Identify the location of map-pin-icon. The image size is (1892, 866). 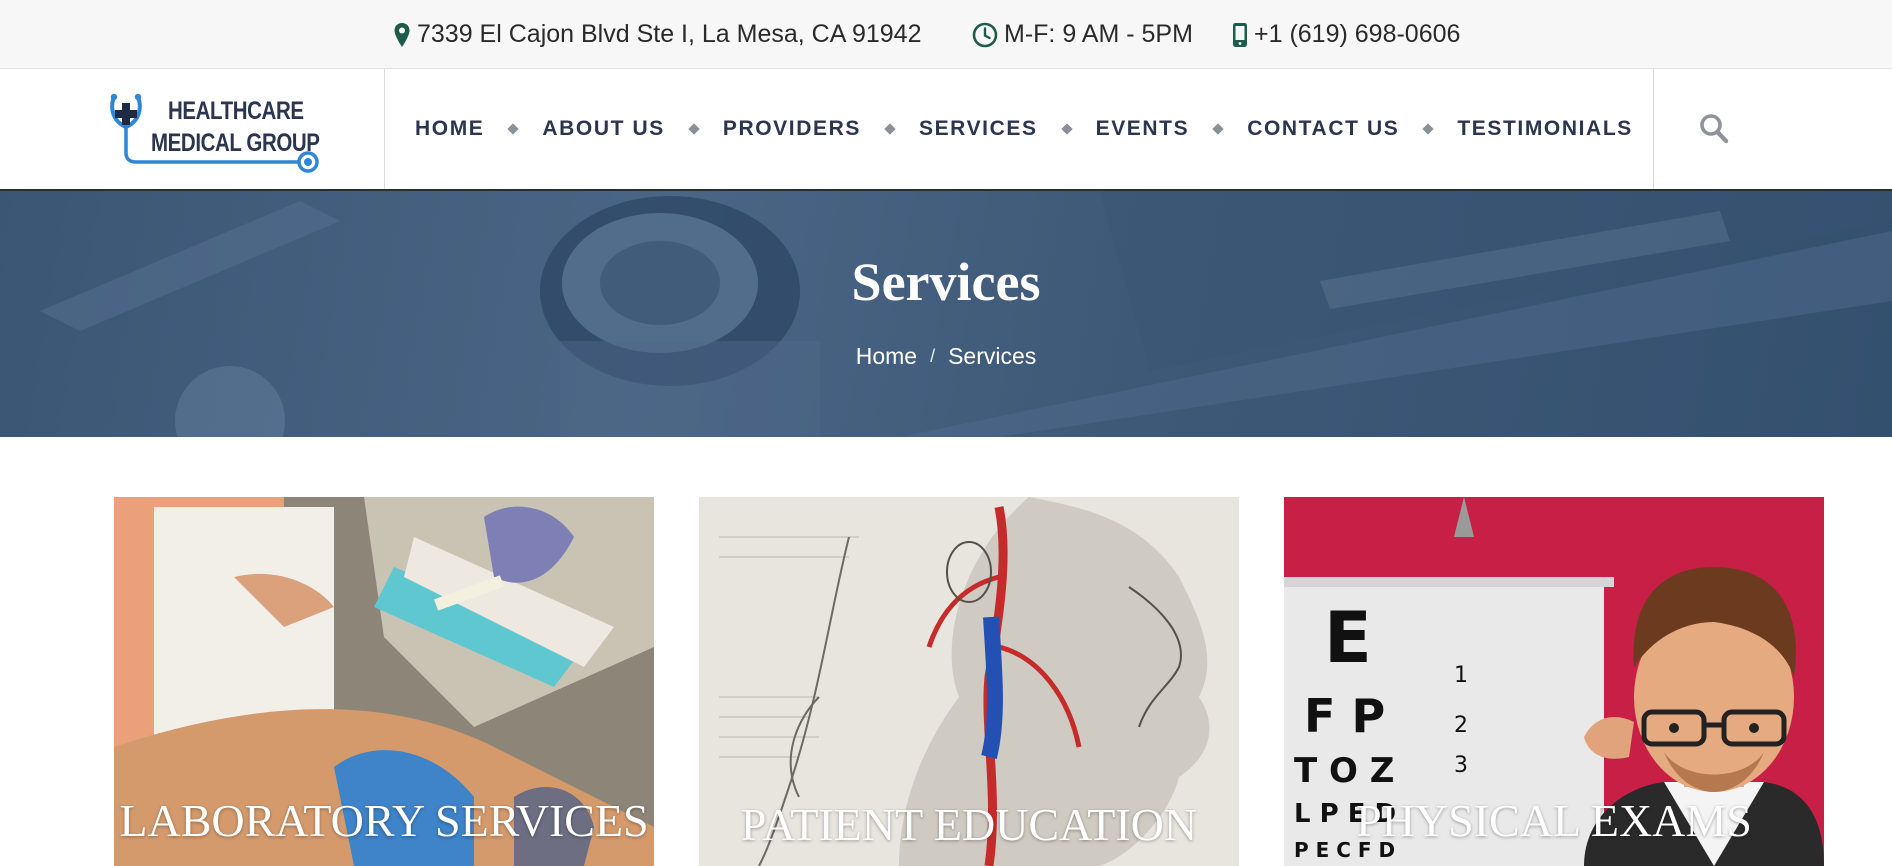
(402, 34).